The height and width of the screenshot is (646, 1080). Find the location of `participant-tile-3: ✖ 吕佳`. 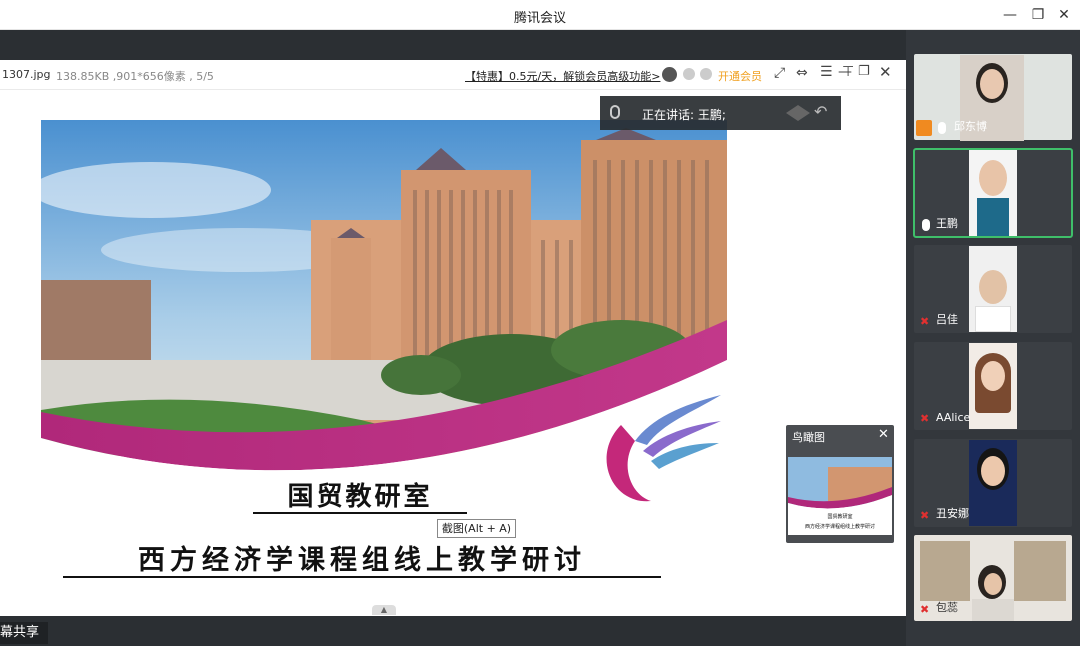

participant-tile-3: ✖ 吕佳 is located at coordinates (993, 289).